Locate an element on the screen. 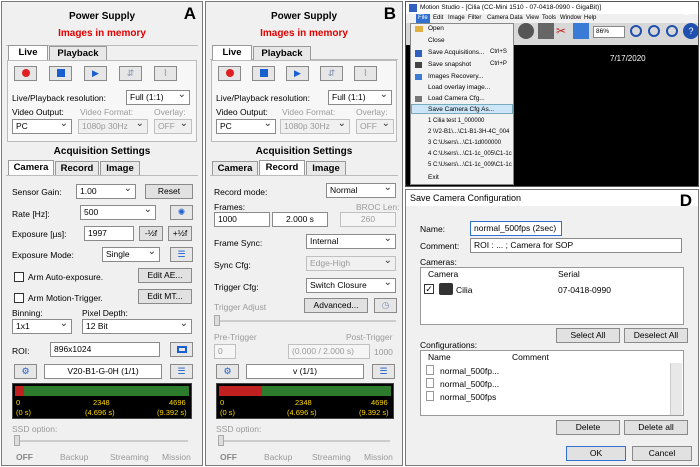  menu-file: File is located at coordinates (423, 18).